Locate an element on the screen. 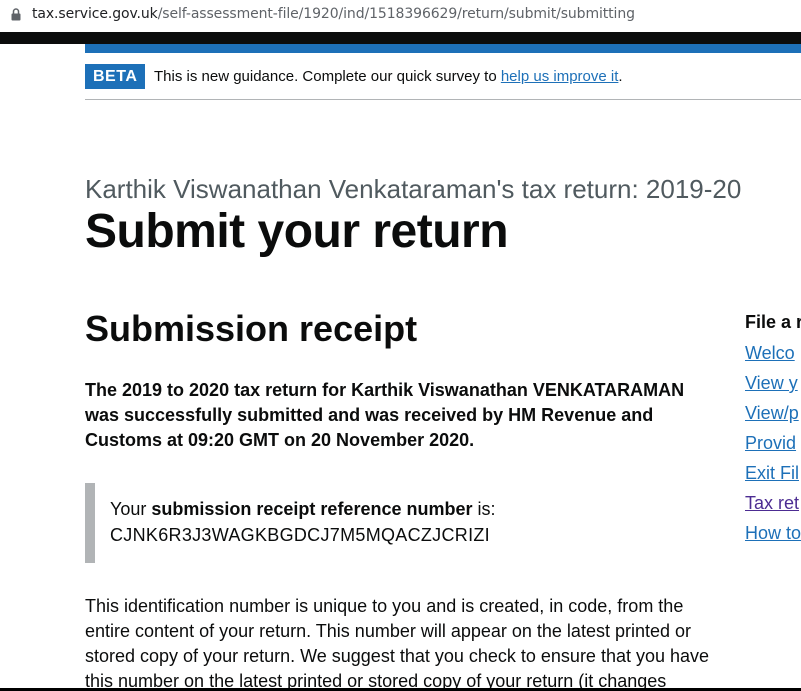  beta-message-suffix: . is located at coordinates (620, 76).